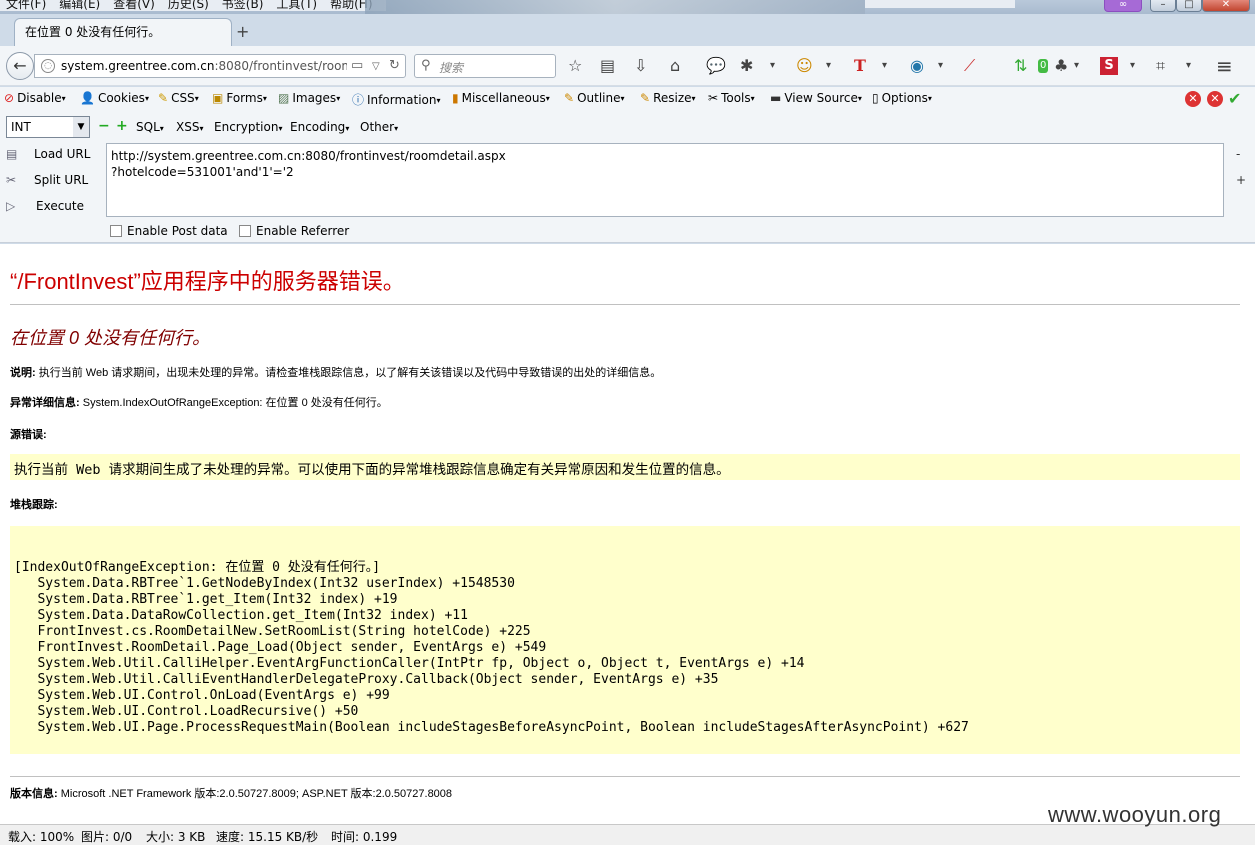 The height and width of the screenshot is (845, 1255). I want to click on version-label: 版本信息:, so click(34, 794).